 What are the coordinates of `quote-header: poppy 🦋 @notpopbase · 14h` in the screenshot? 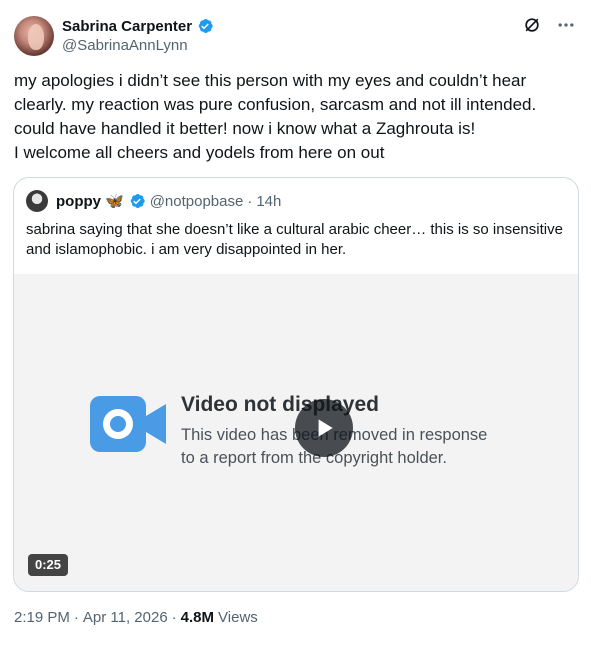 It's located at (153, 201).